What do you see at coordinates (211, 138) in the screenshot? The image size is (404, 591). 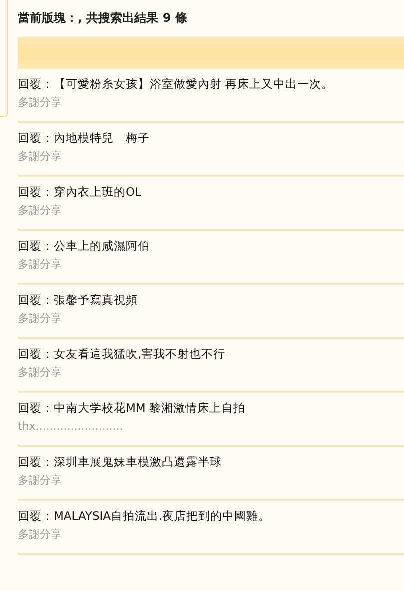 I see `result-title-link: 回覆：內地模特兒 梅子` at bounding box center [211, 138].